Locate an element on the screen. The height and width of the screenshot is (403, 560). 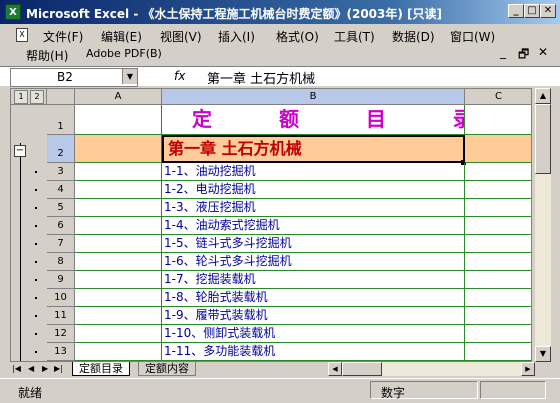
column-header-a: A is located at coordinates (118, 97).